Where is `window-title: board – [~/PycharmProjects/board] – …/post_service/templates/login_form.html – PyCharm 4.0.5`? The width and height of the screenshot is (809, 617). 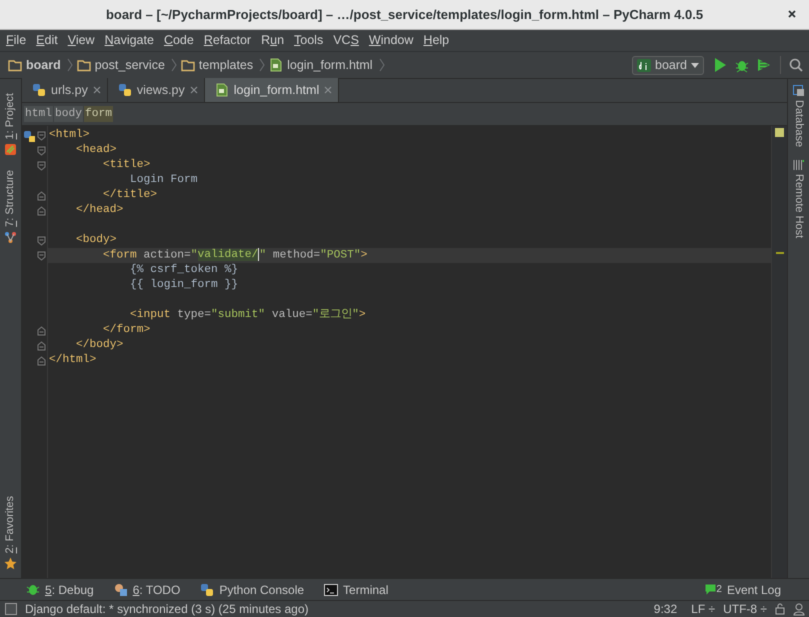
window-title: board – [~/PycharmProjects/board] – …/post_service/templates/login_form.html – PyCharm 4.0.5 is located at coordinates (405, 15).